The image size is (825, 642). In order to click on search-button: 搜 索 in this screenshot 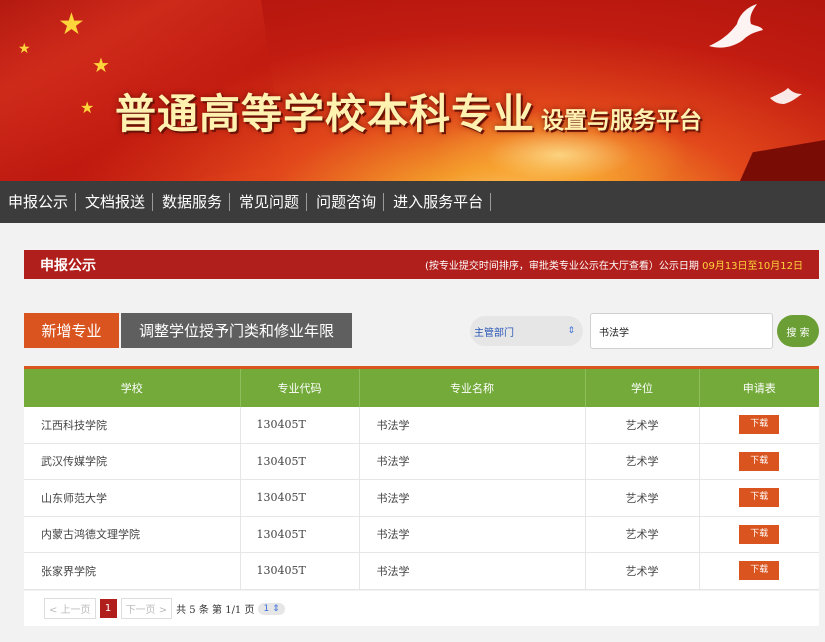, I will do `click(798, 331)`.